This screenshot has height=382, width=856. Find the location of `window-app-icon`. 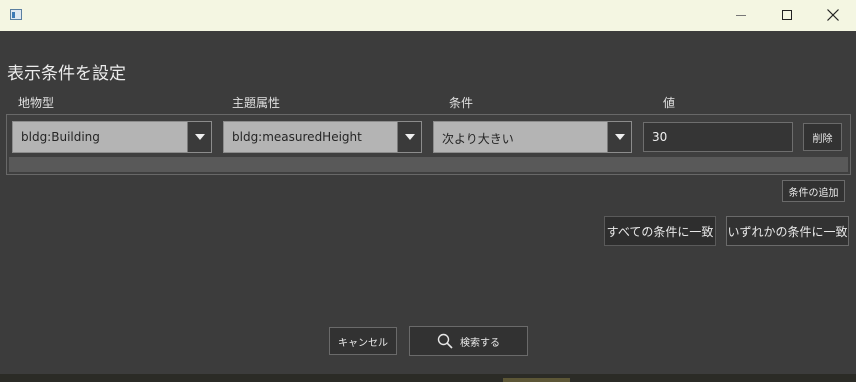

window-app-icon is located at coordinates (16, 14).